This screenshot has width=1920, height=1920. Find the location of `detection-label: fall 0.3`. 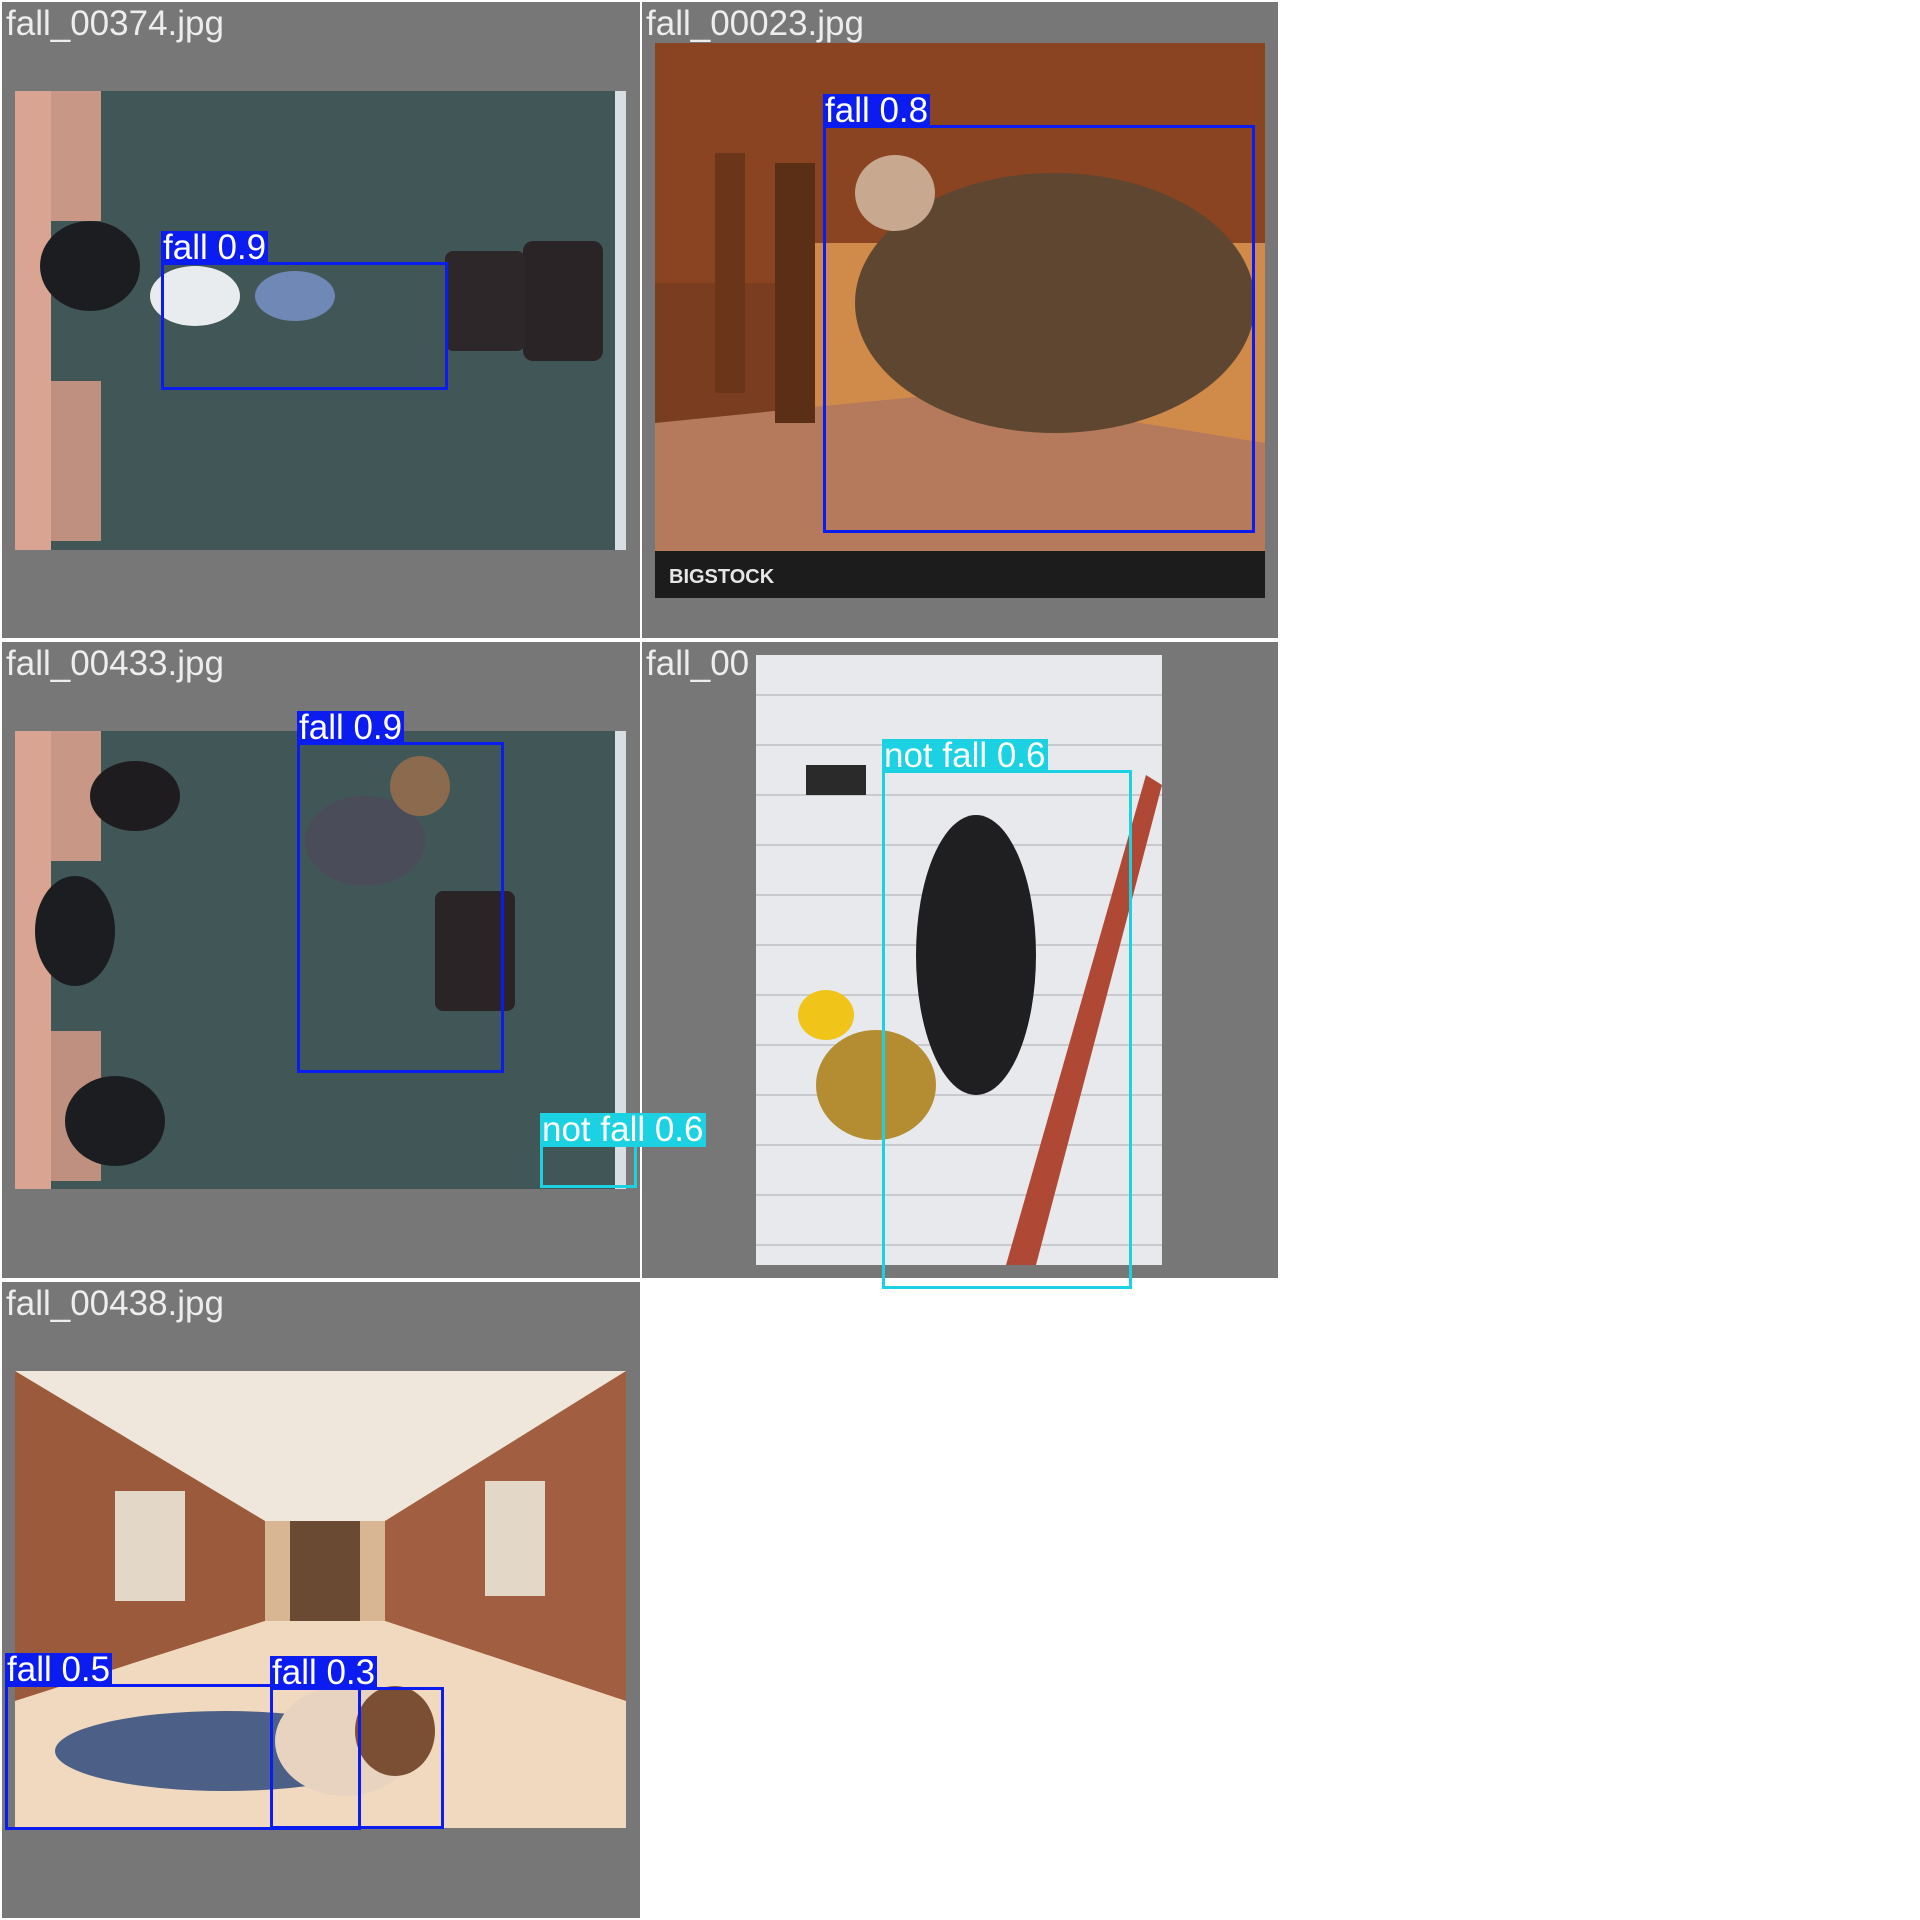

detection-label: fall 0.3 is located at coordinates (324, 1672).